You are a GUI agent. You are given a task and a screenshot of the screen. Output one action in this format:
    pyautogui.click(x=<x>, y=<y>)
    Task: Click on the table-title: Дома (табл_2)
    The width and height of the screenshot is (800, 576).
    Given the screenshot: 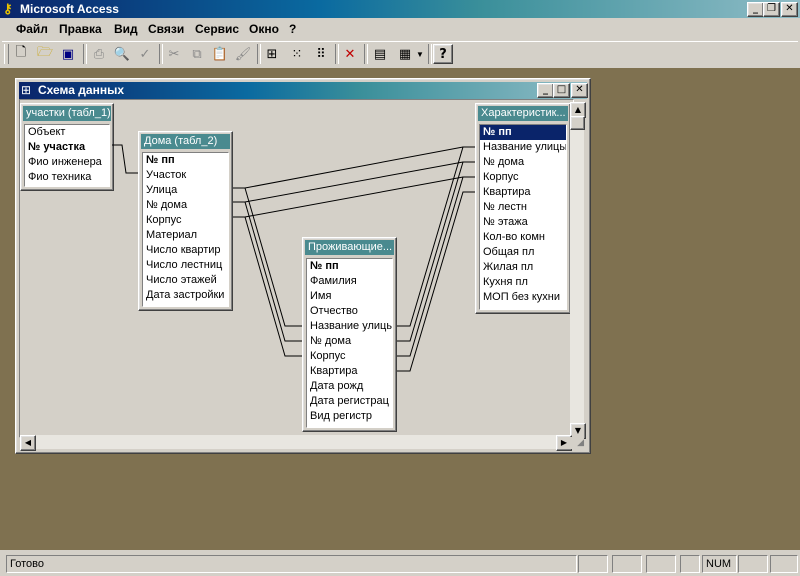 What is the action you would take?
    pyautogui.click(x=185, y=141)
    